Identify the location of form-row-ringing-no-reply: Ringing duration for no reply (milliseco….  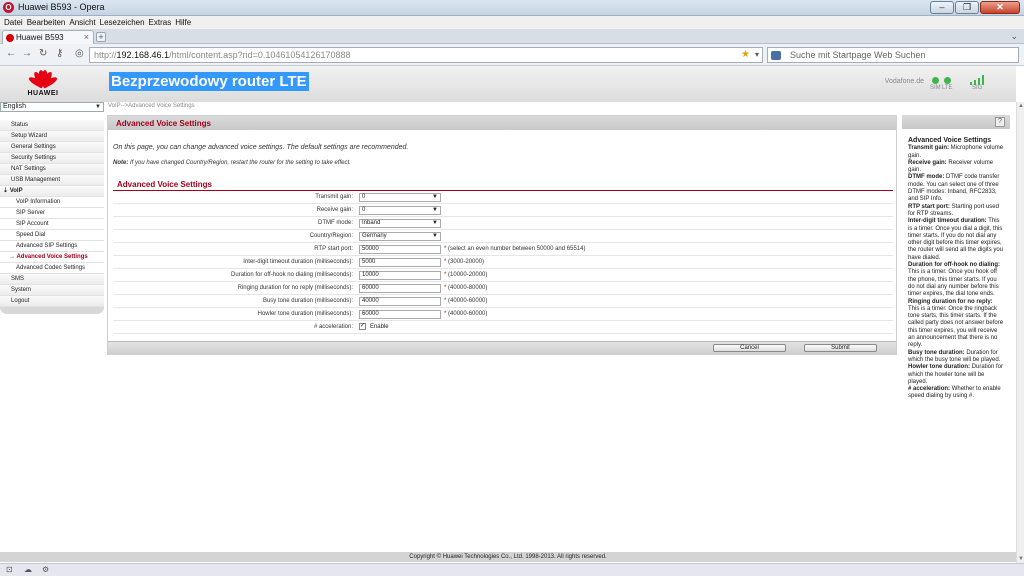
(503, 288).